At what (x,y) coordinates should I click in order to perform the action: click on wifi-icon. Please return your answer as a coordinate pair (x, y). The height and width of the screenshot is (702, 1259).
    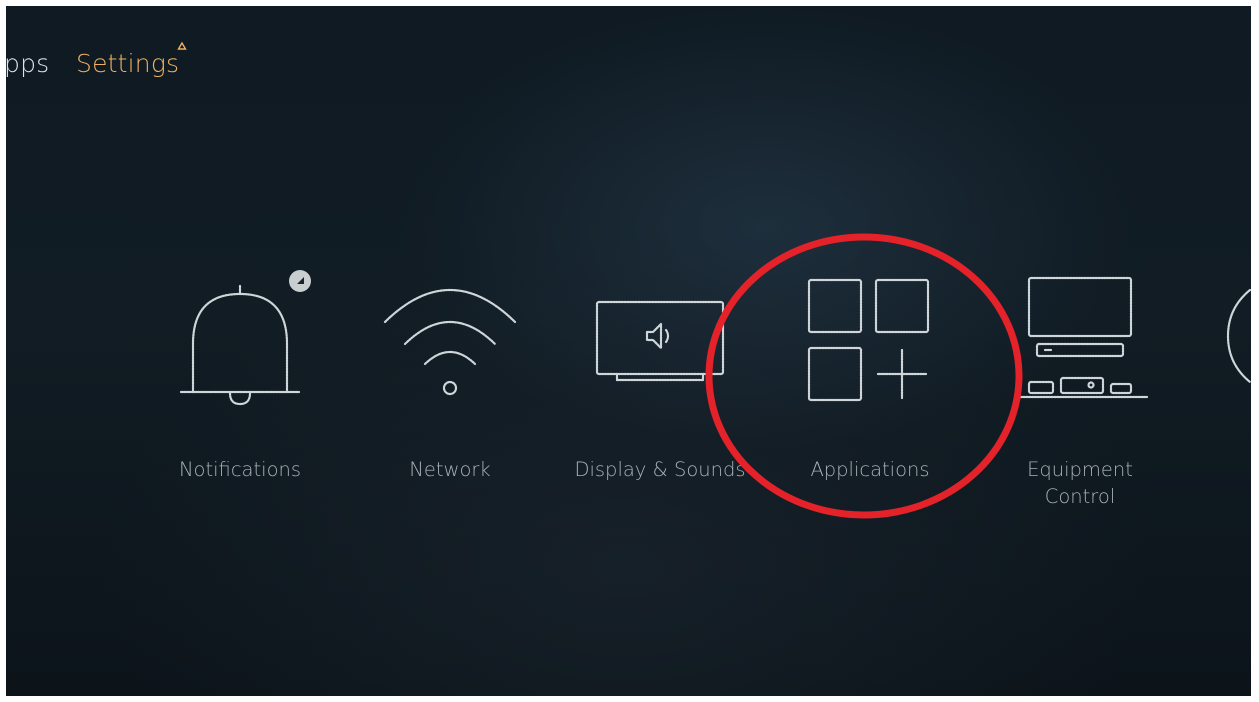
    Looking at the image, I should click on (450, 342).